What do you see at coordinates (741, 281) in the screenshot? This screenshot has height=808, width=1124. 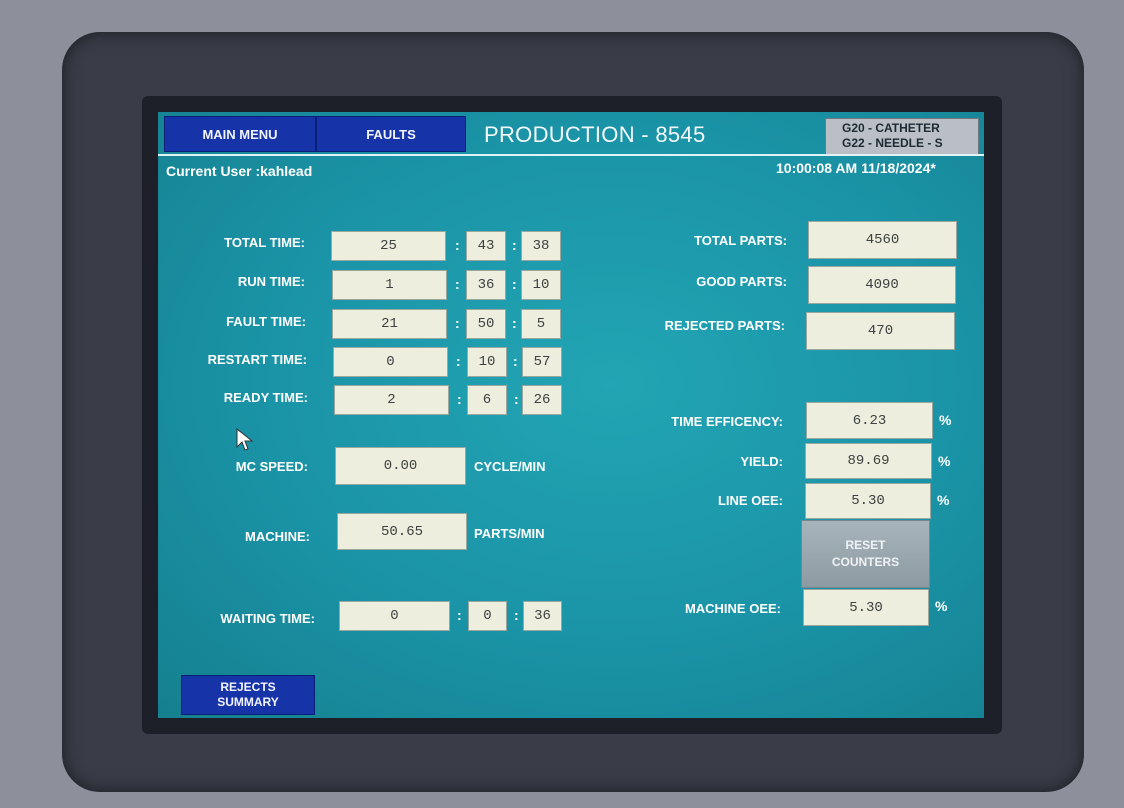 I see `good-parts-label: GOOD PARTS:` at bounding box center [741, 281].